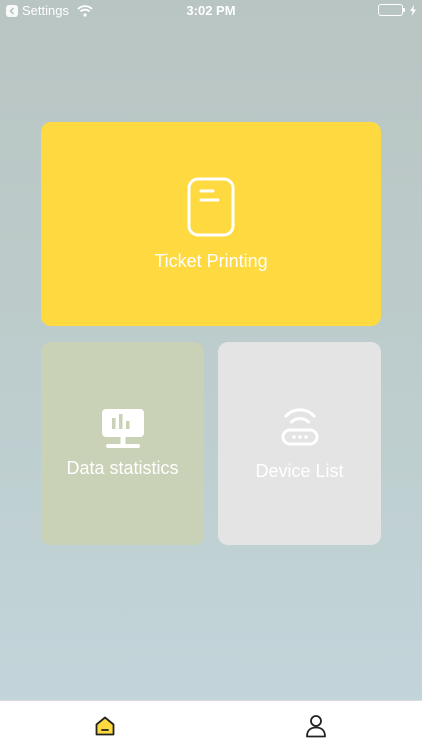 The image size is (422, 750). What do you see at coordinates (211, 206) in the screenshot?
I see `receipt-icon` at bounding box center [211, 206].